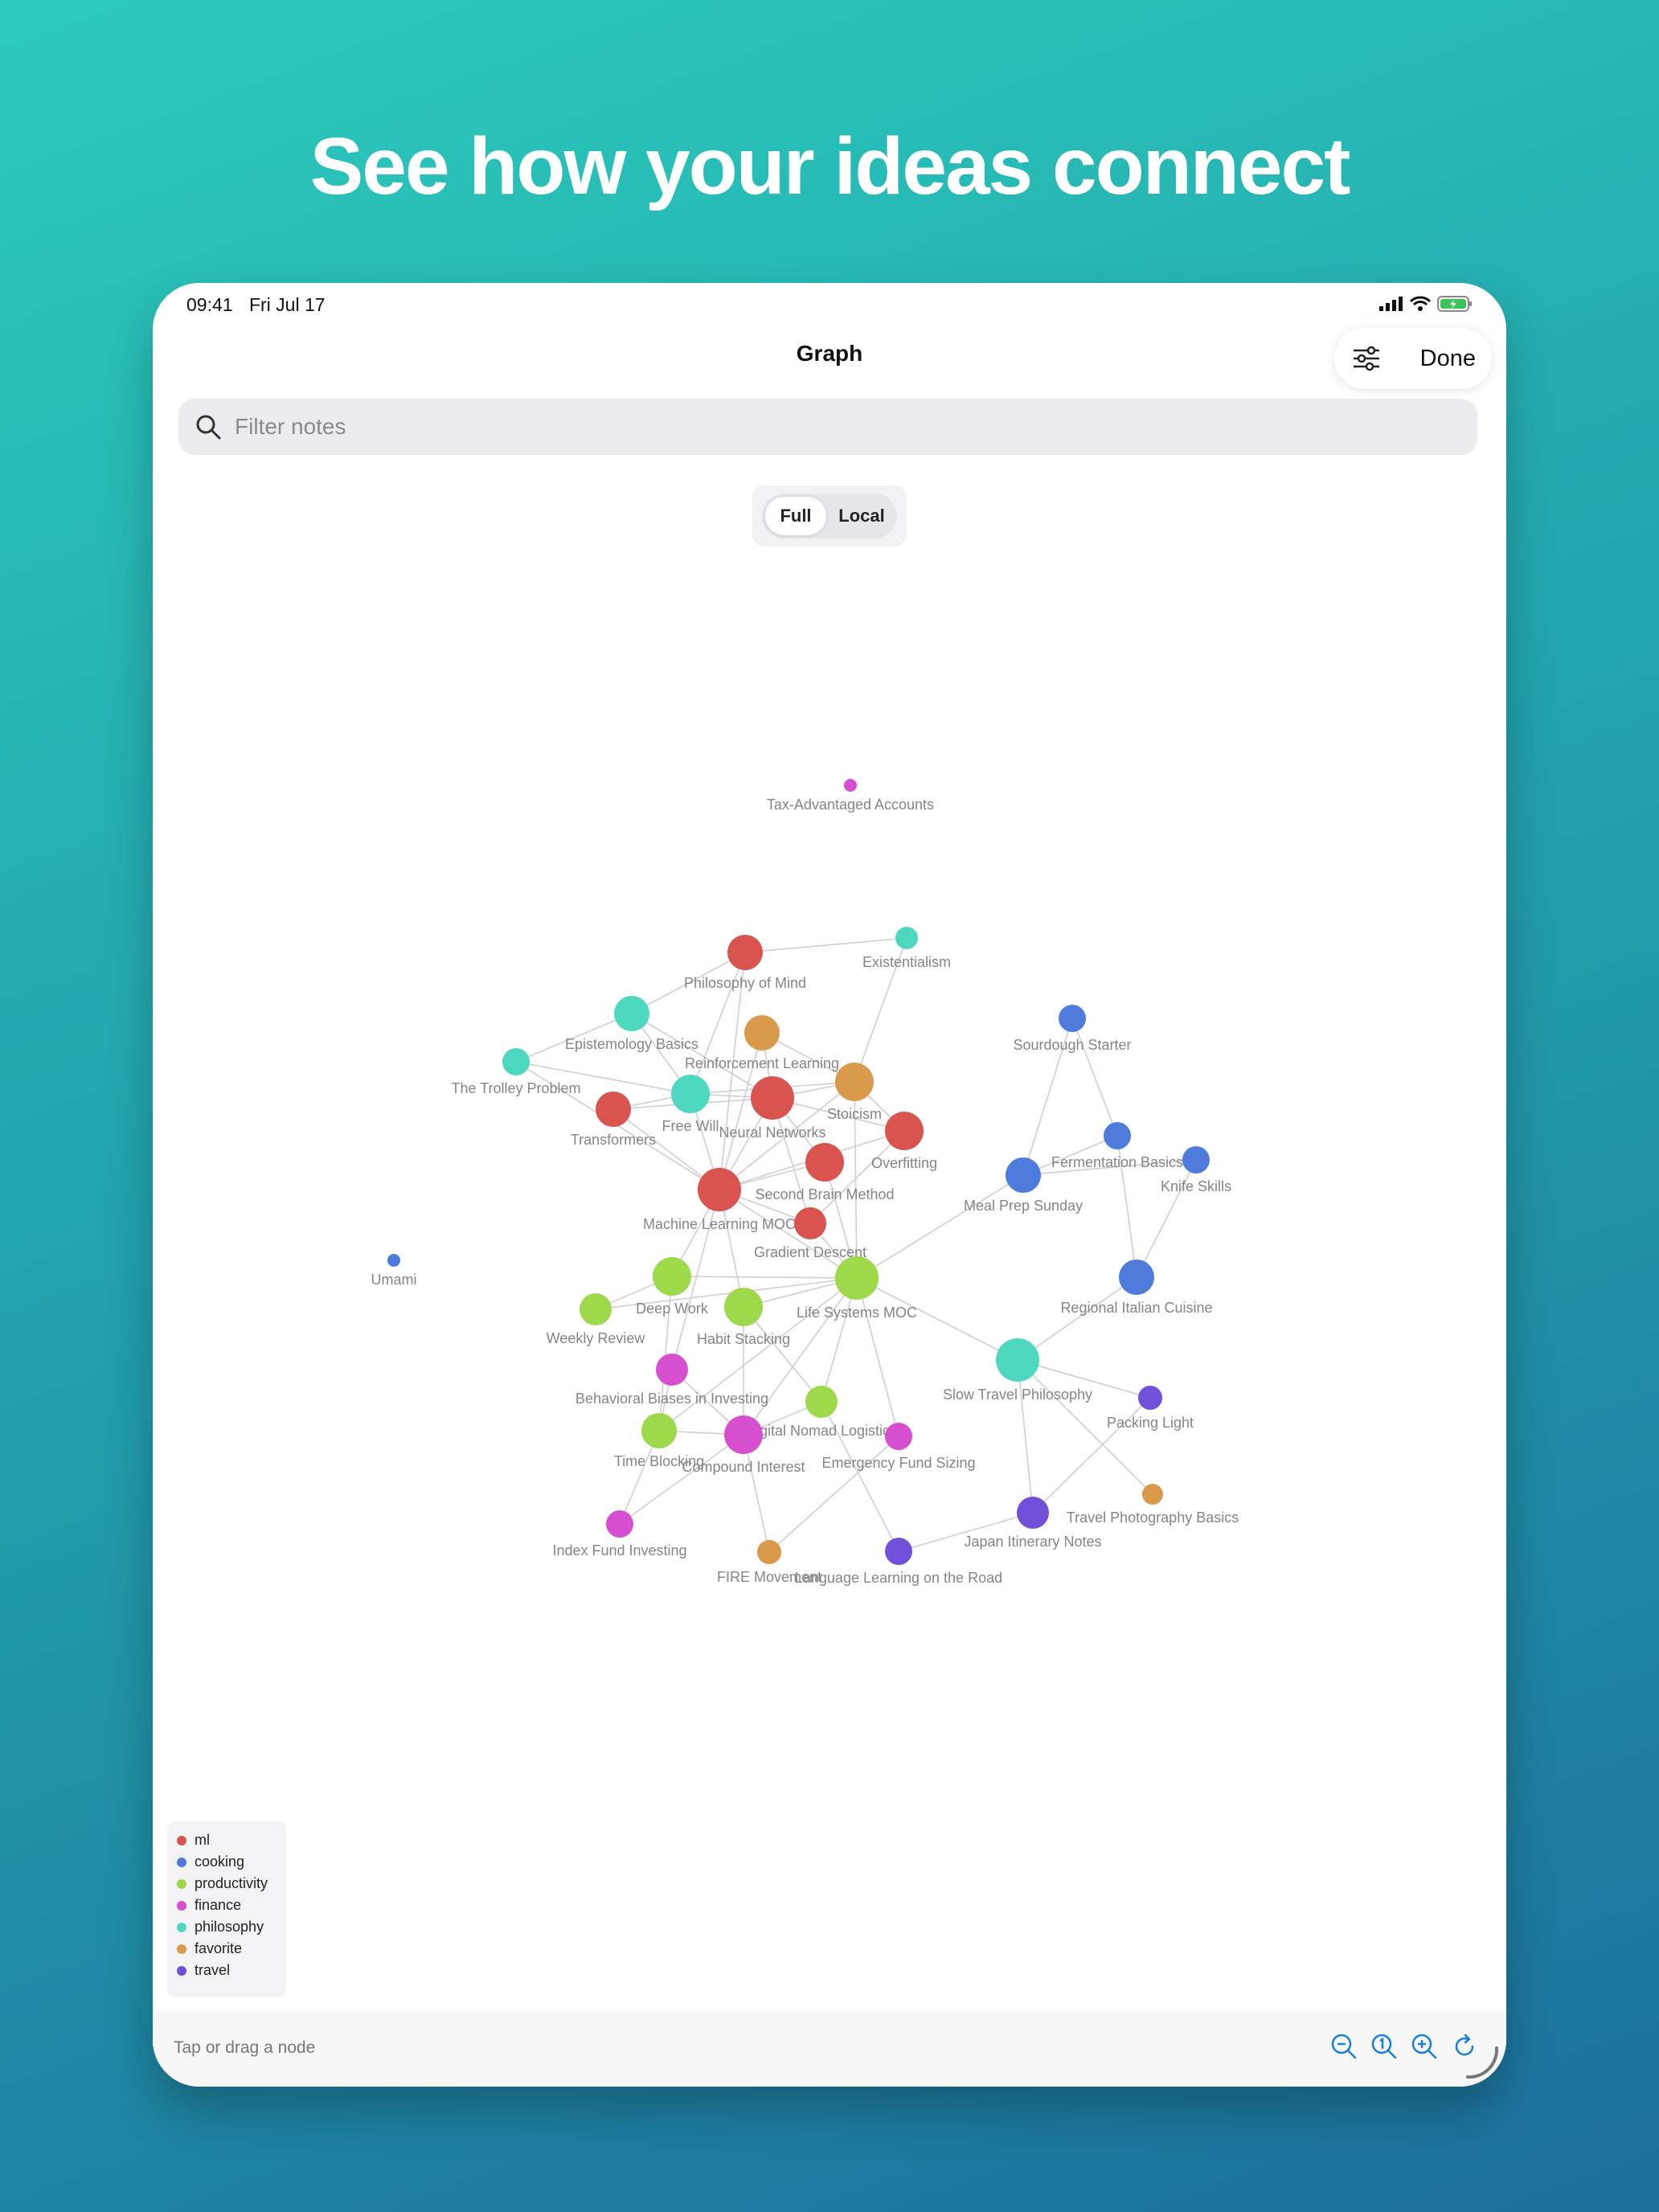 This screenshot has width=1659, height=2212. Describe the element at coordinates (227, 1927) in the screenshot. I see `legend-item-philosophy: philosophy` at that location.